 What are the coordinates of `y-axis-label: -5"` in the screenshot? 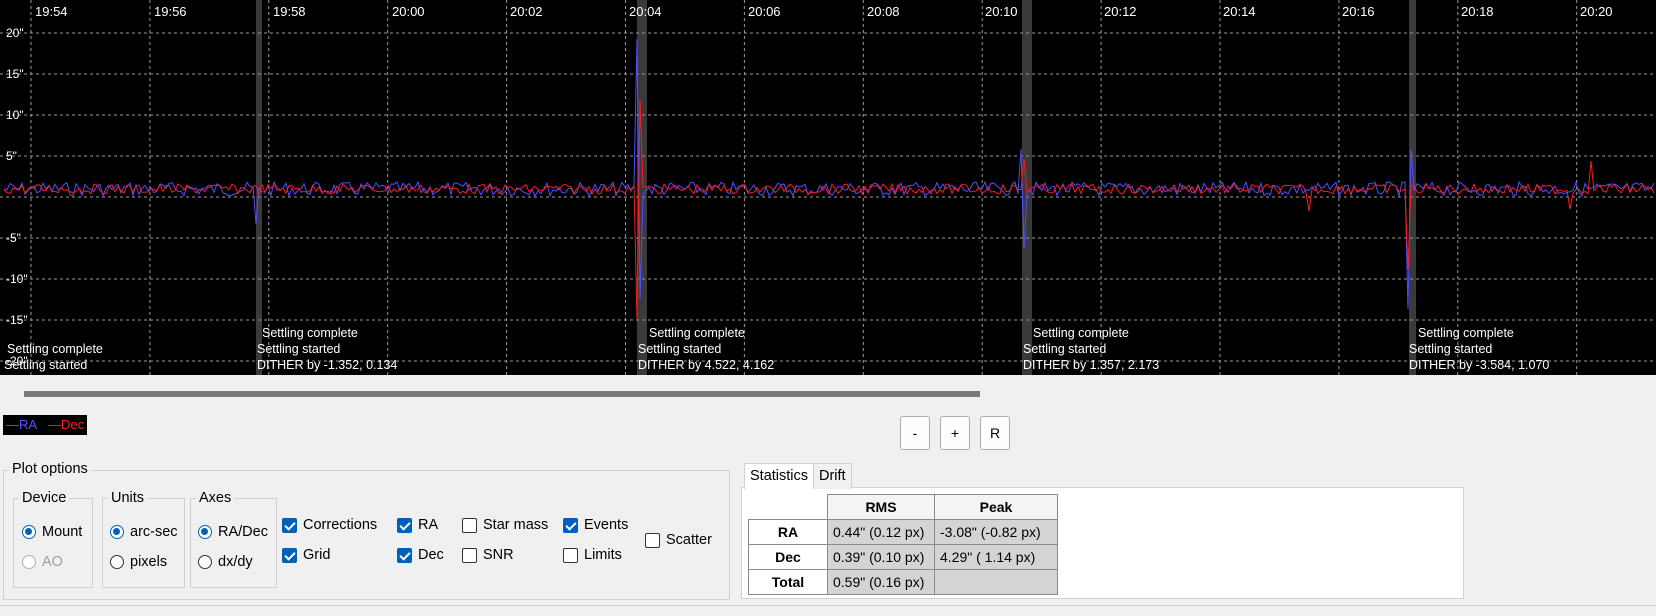 It's located at (13, 238).